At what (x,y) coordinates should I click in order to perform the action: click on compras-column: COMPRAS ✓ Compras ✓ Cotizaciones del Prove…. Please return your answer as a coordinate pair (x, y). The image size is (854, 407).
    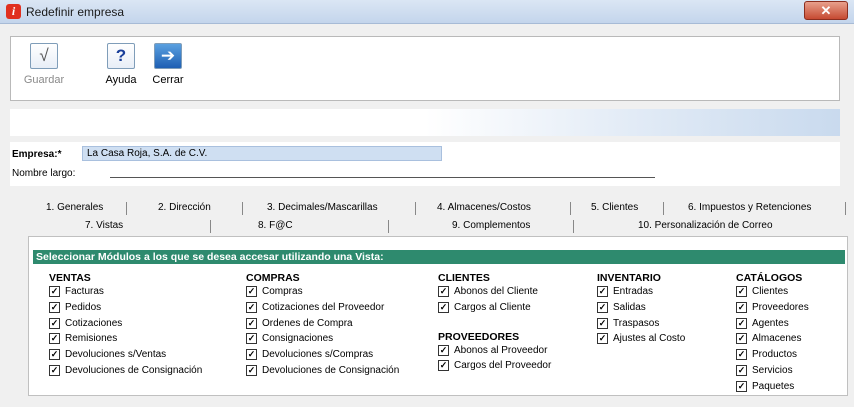
    Looking at the image, I should click on (322, 326).